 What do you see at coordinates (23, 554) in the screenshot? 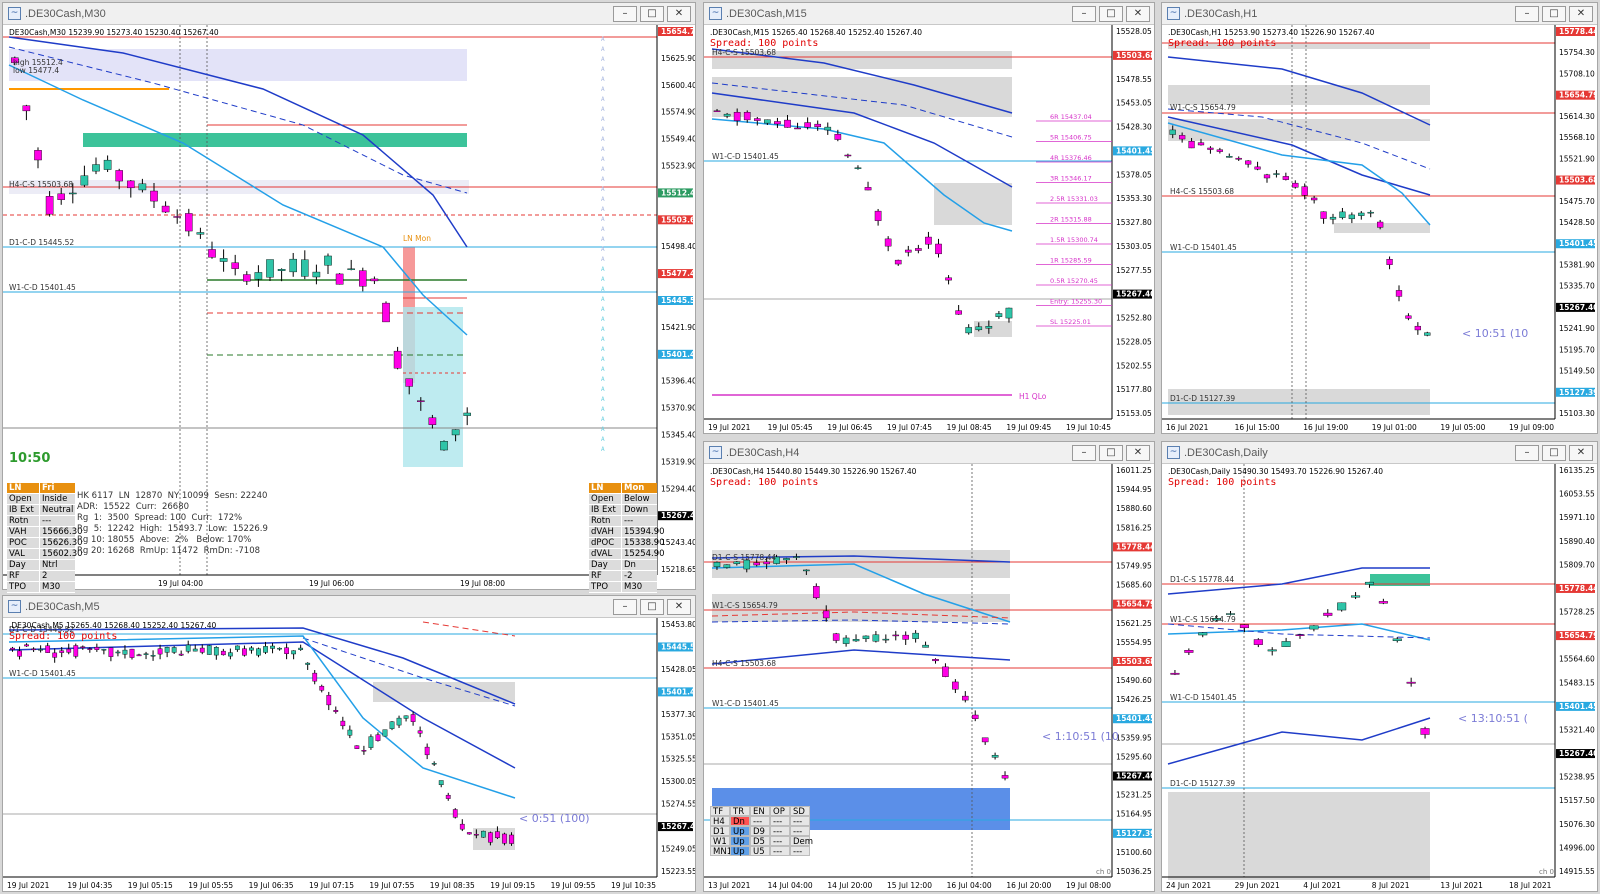
I see `table-cell: VAL` at bounding box center [23, 554].